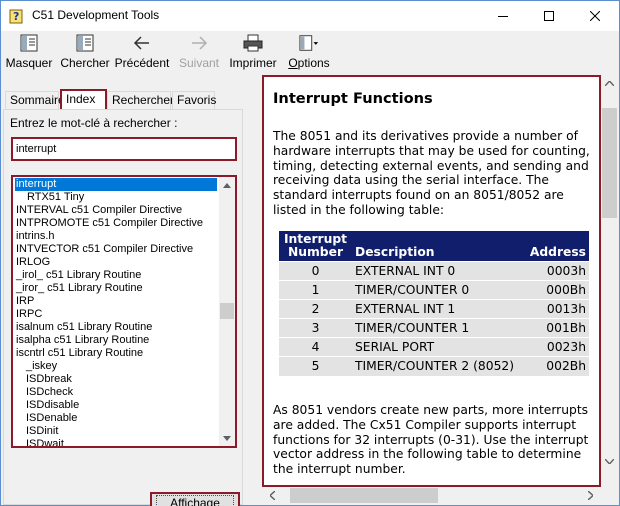  I want to click on keyword-list-item: IRP, so click(25, 301).